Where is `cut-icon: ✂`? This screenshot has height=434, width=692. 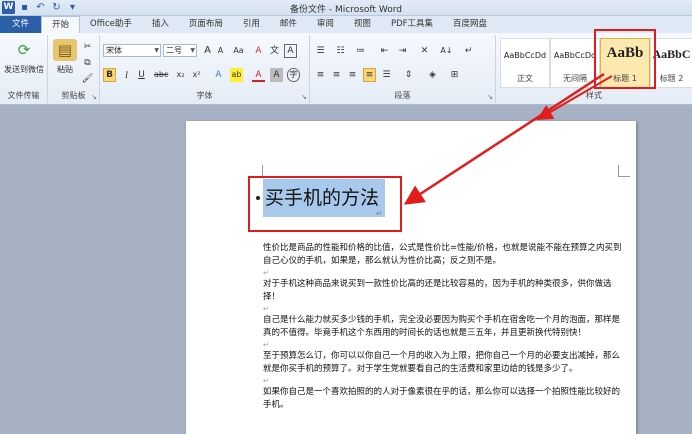 cut-icon: ✂ is located at coordinates (87, 47).